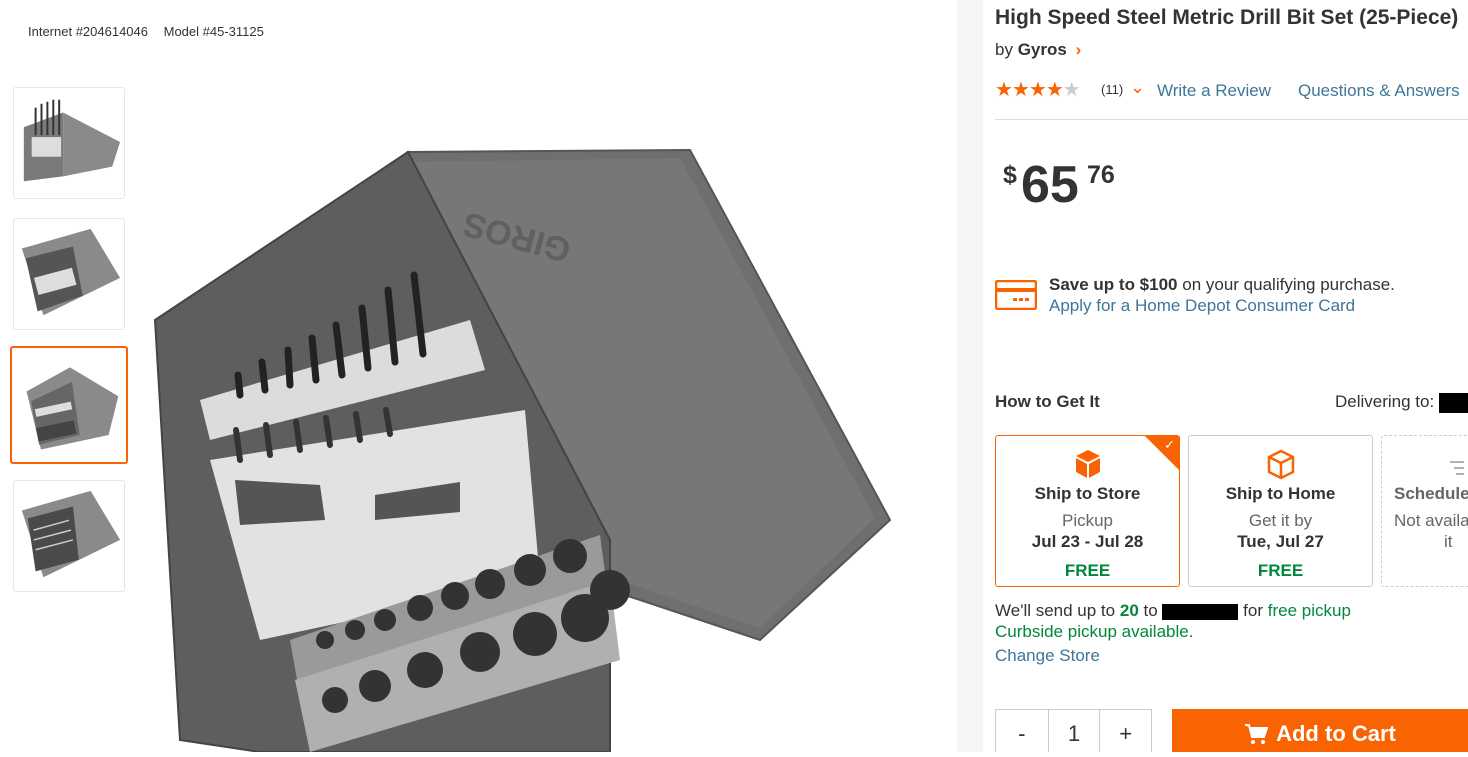  I want to click on product-identifiers: Internet #204614046 Model #45-31125, so click(146, 31).